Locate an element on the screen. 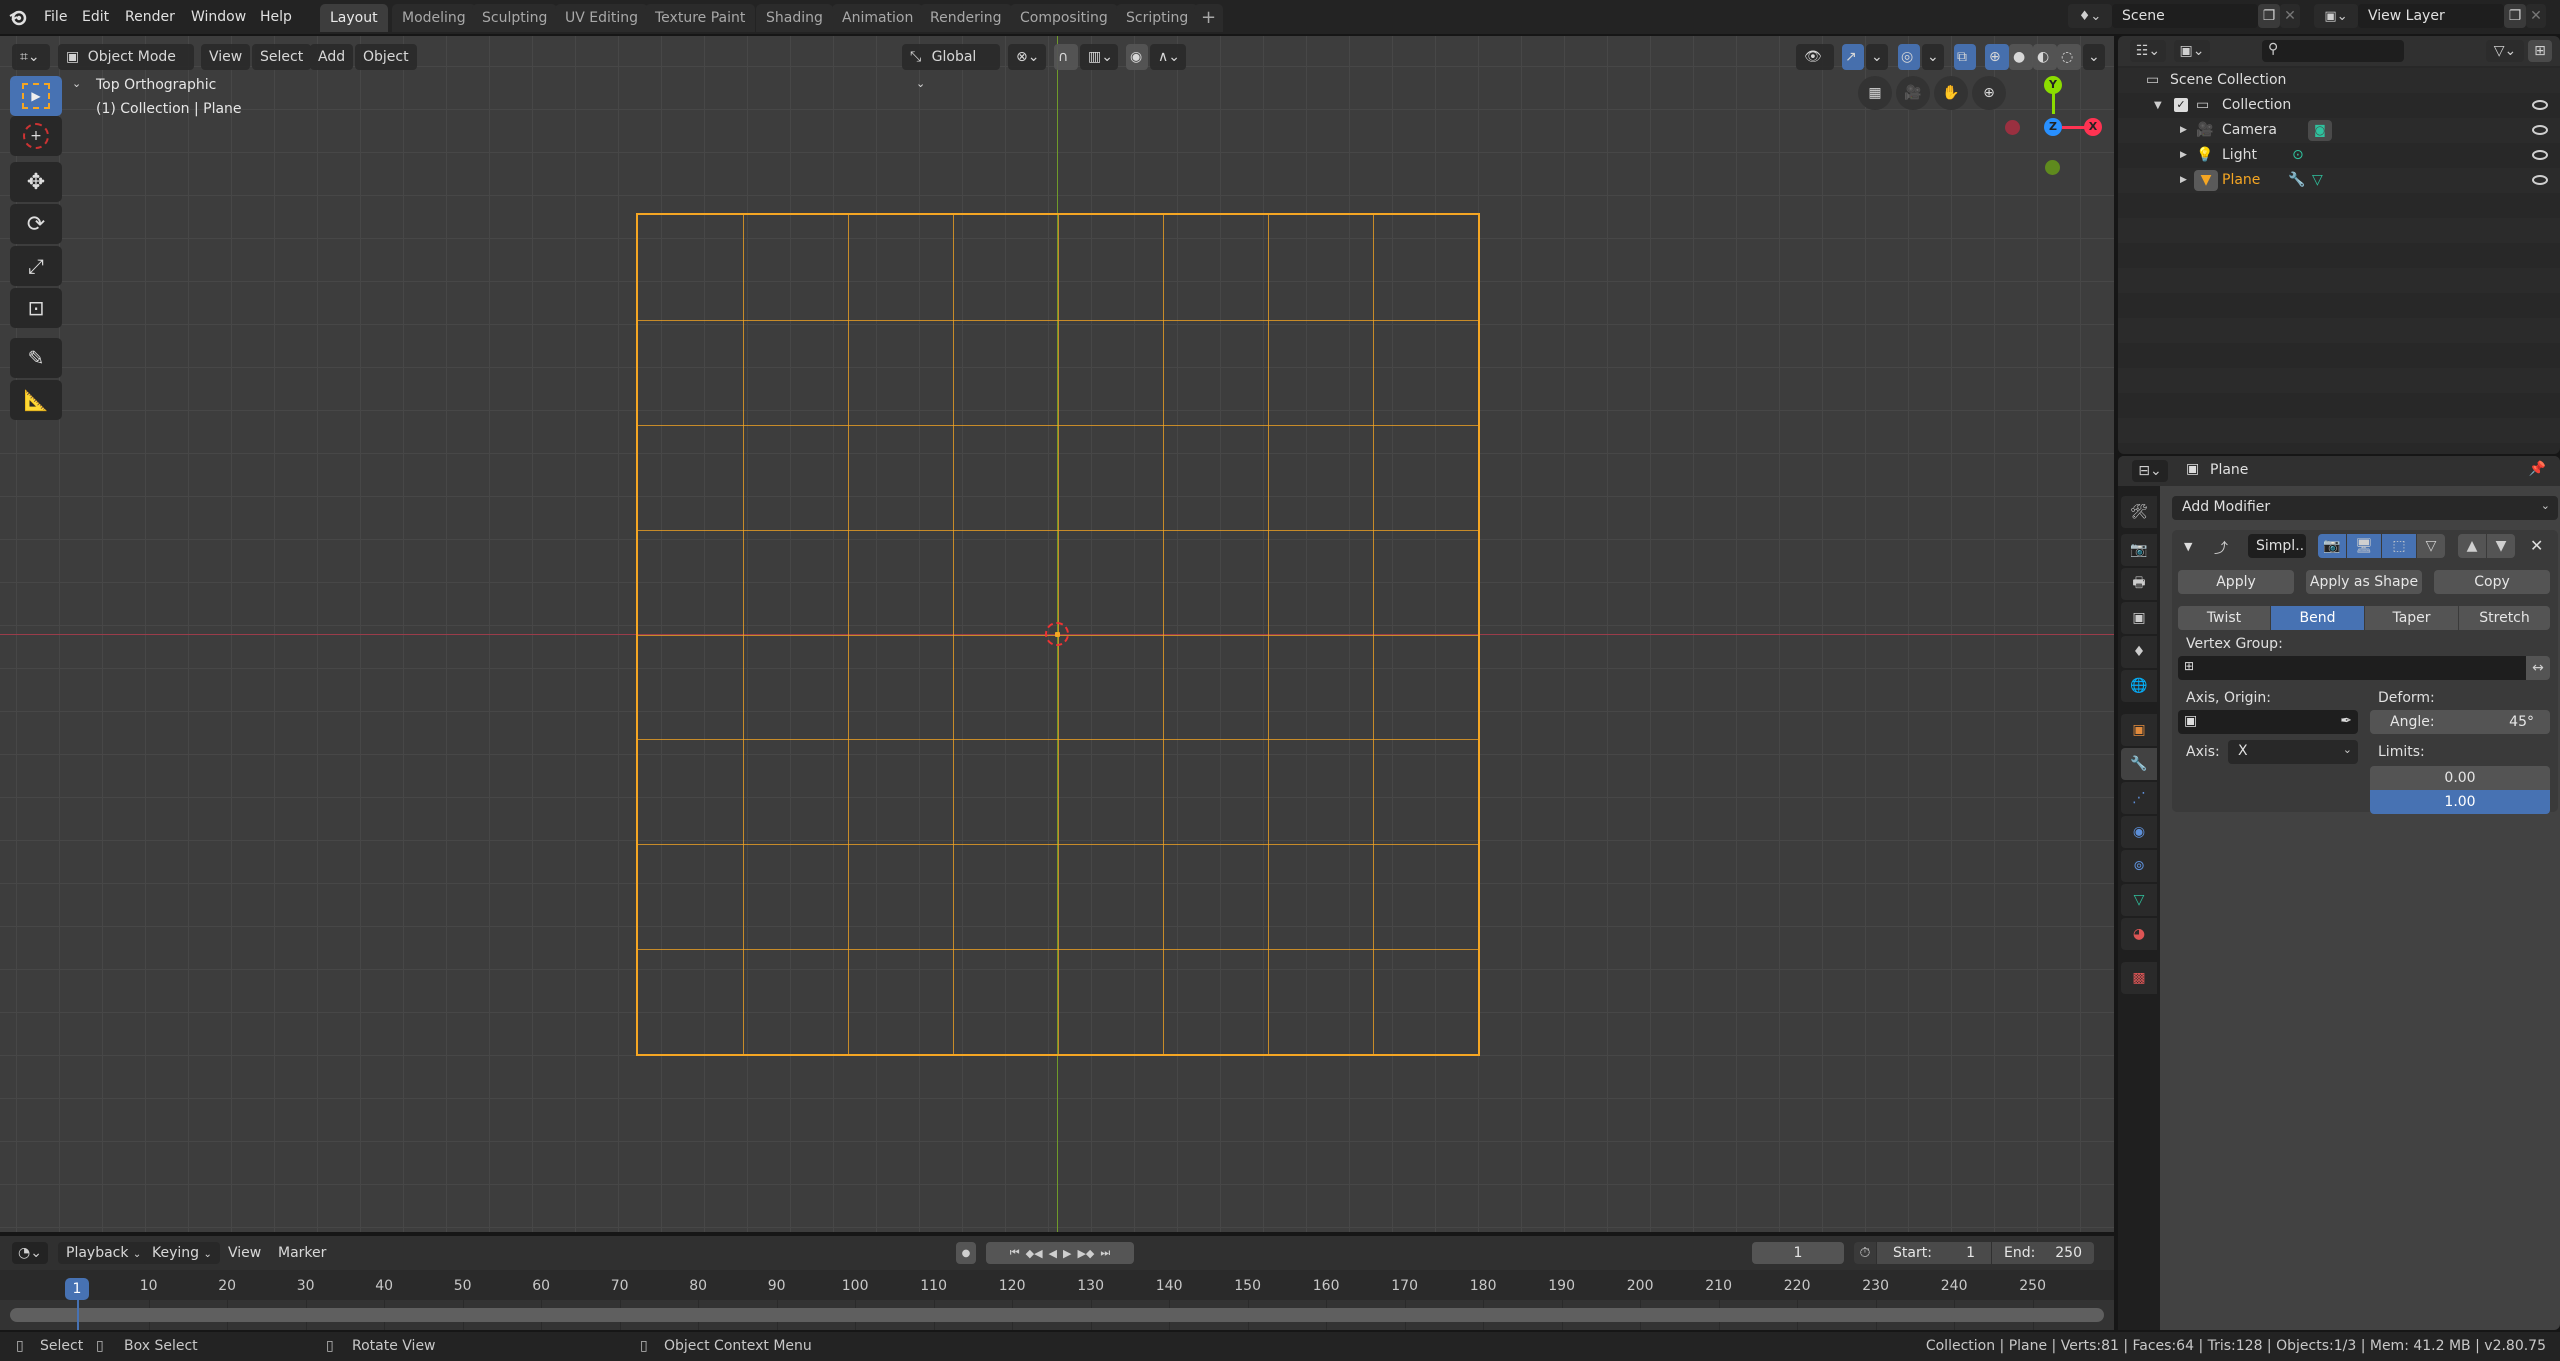  tab-shading: Shading is located at coordinates (794, 18).